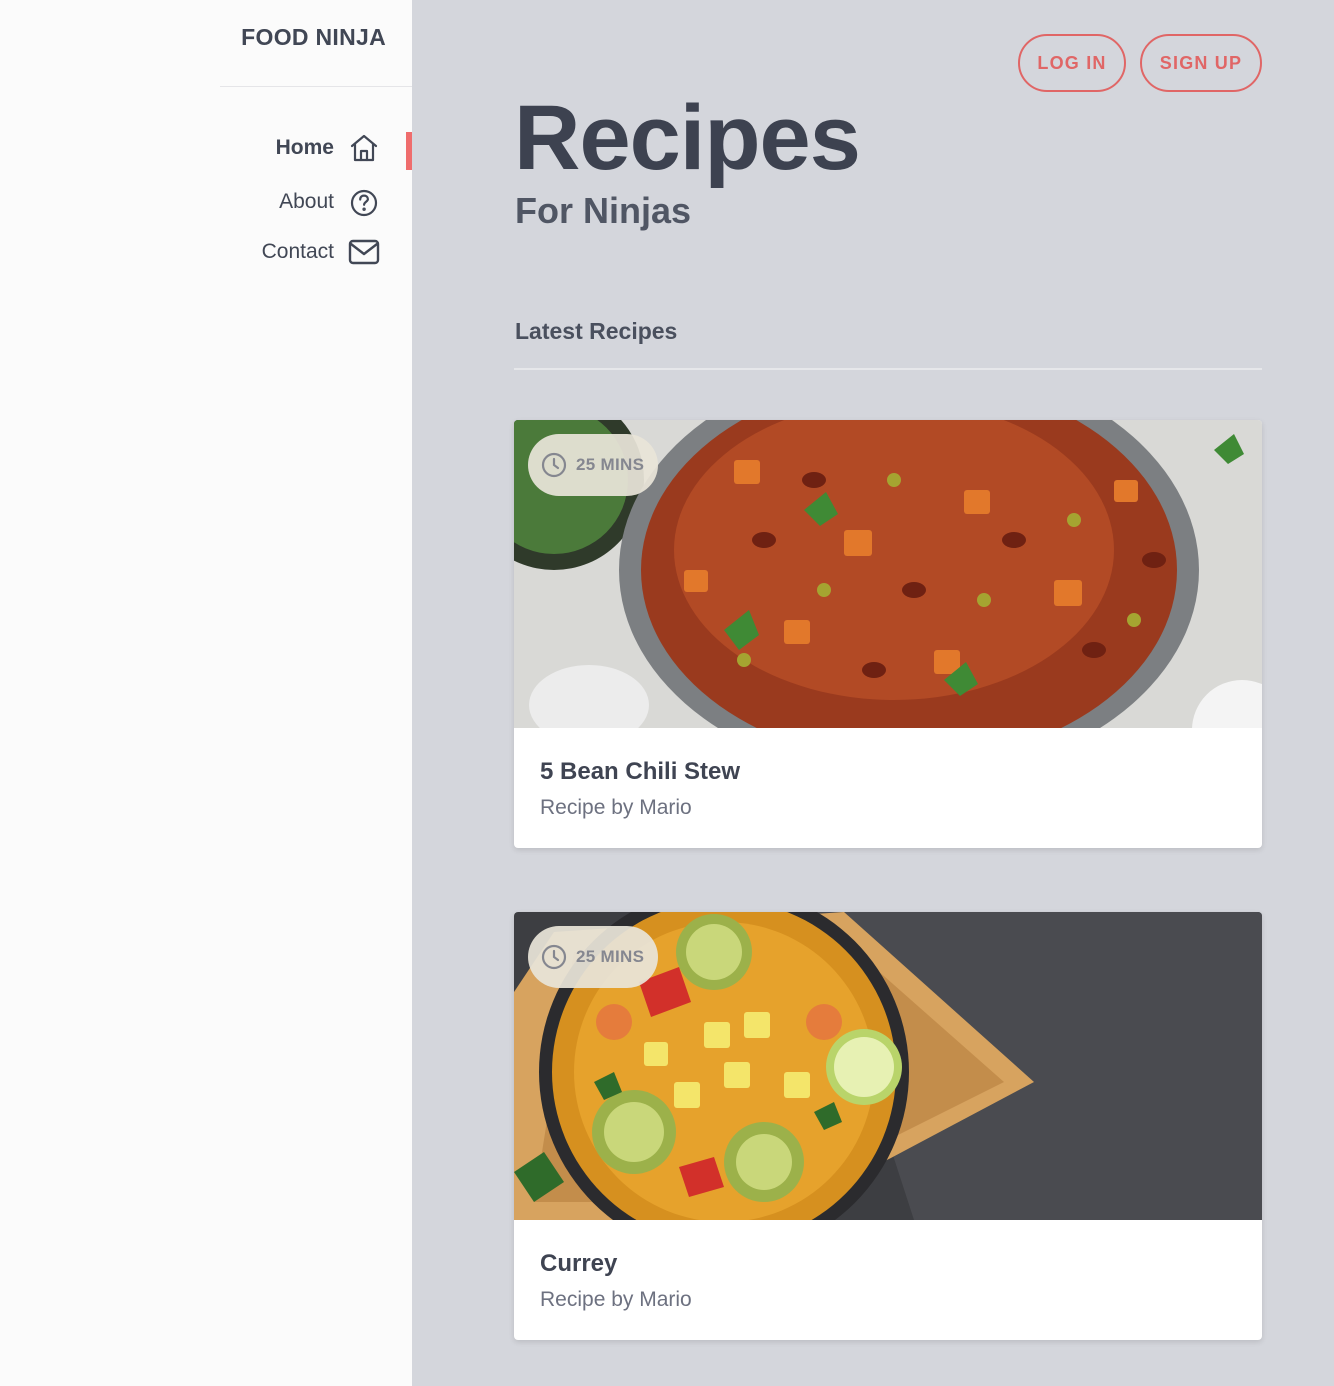 The height and width of the screenshot is (1386, 1334). I want to click on signup-button: SIGN UP, so click(1201, 63).